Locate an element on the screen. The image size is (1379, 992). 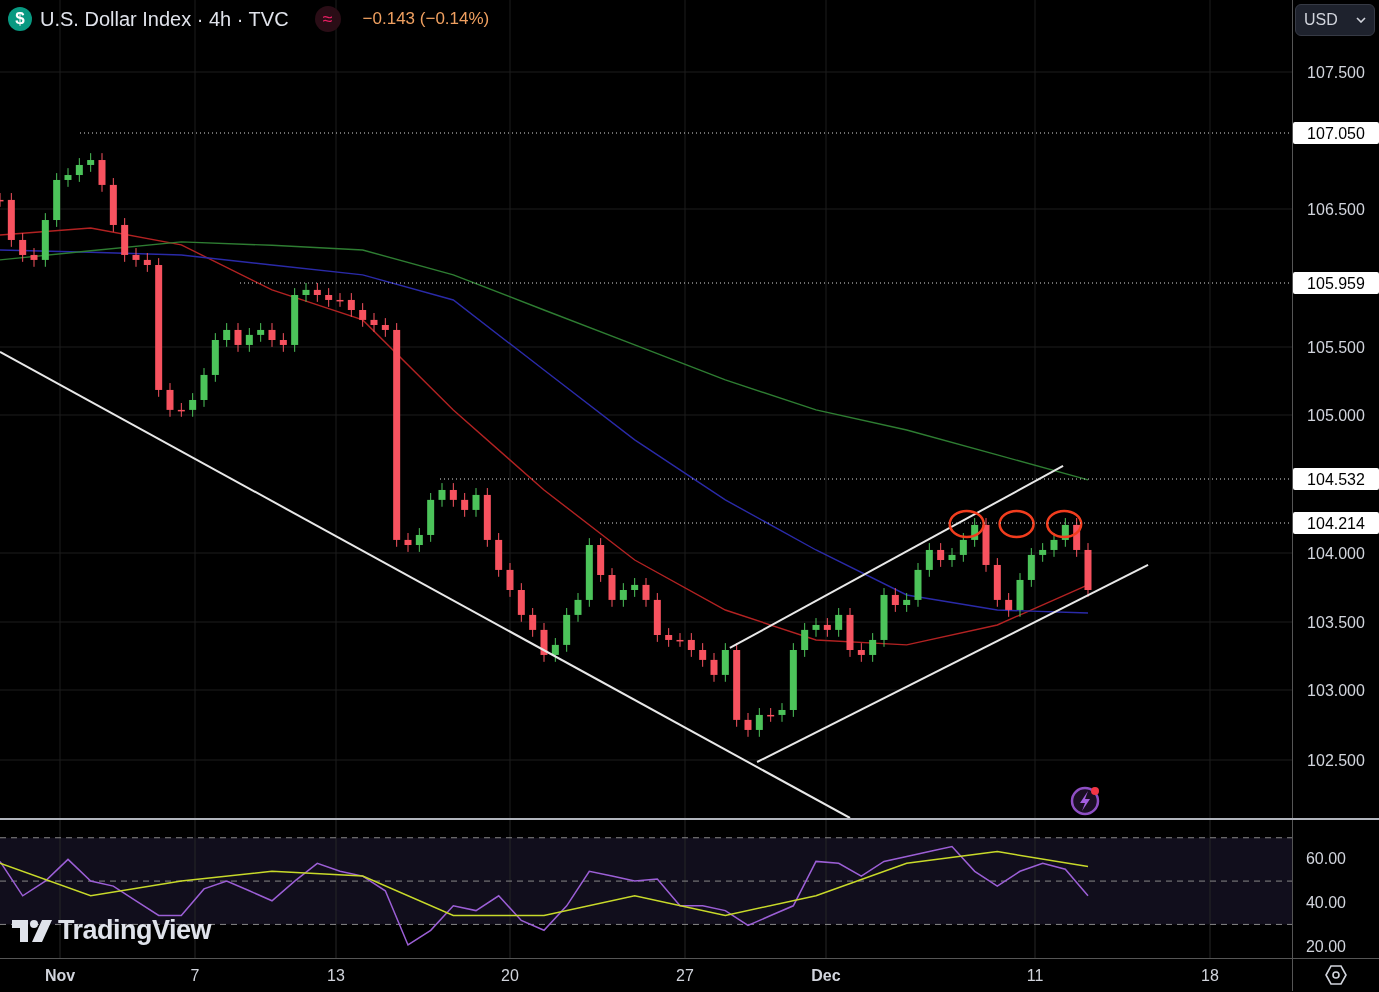
axis-label: 106.500 is located at coordinates (1336, 209).